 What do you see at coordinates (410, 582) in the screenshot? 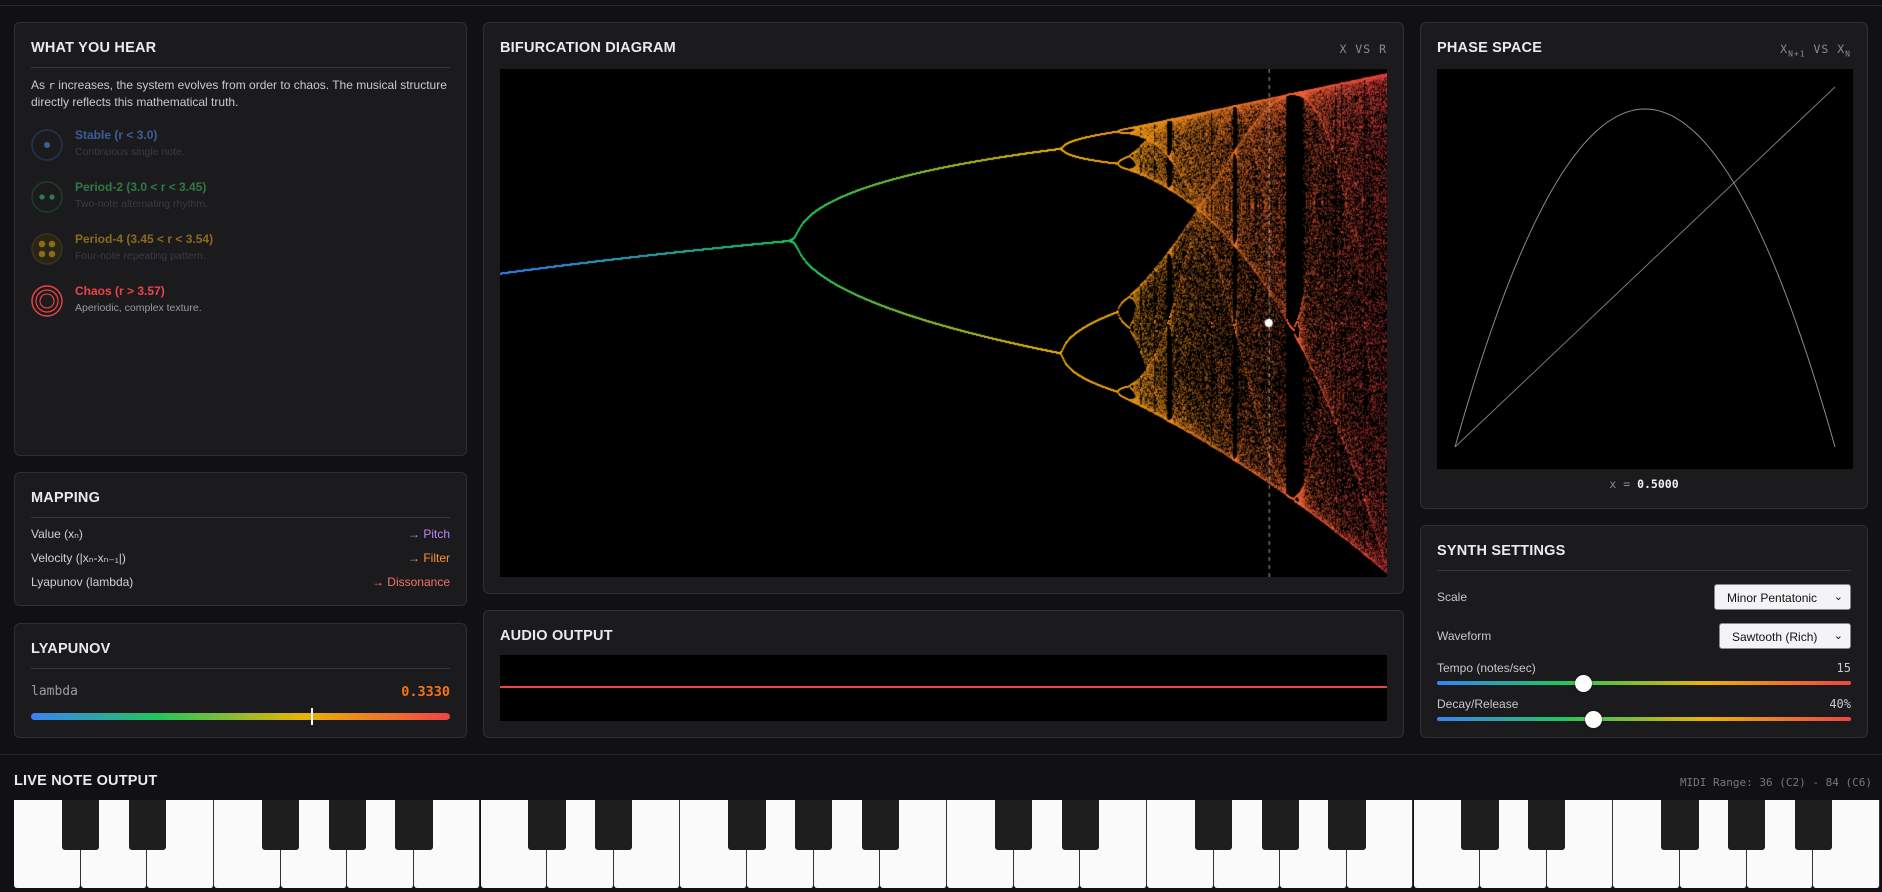
I see `mapping-target: → Dissonance` at bounding box center [410, 582].